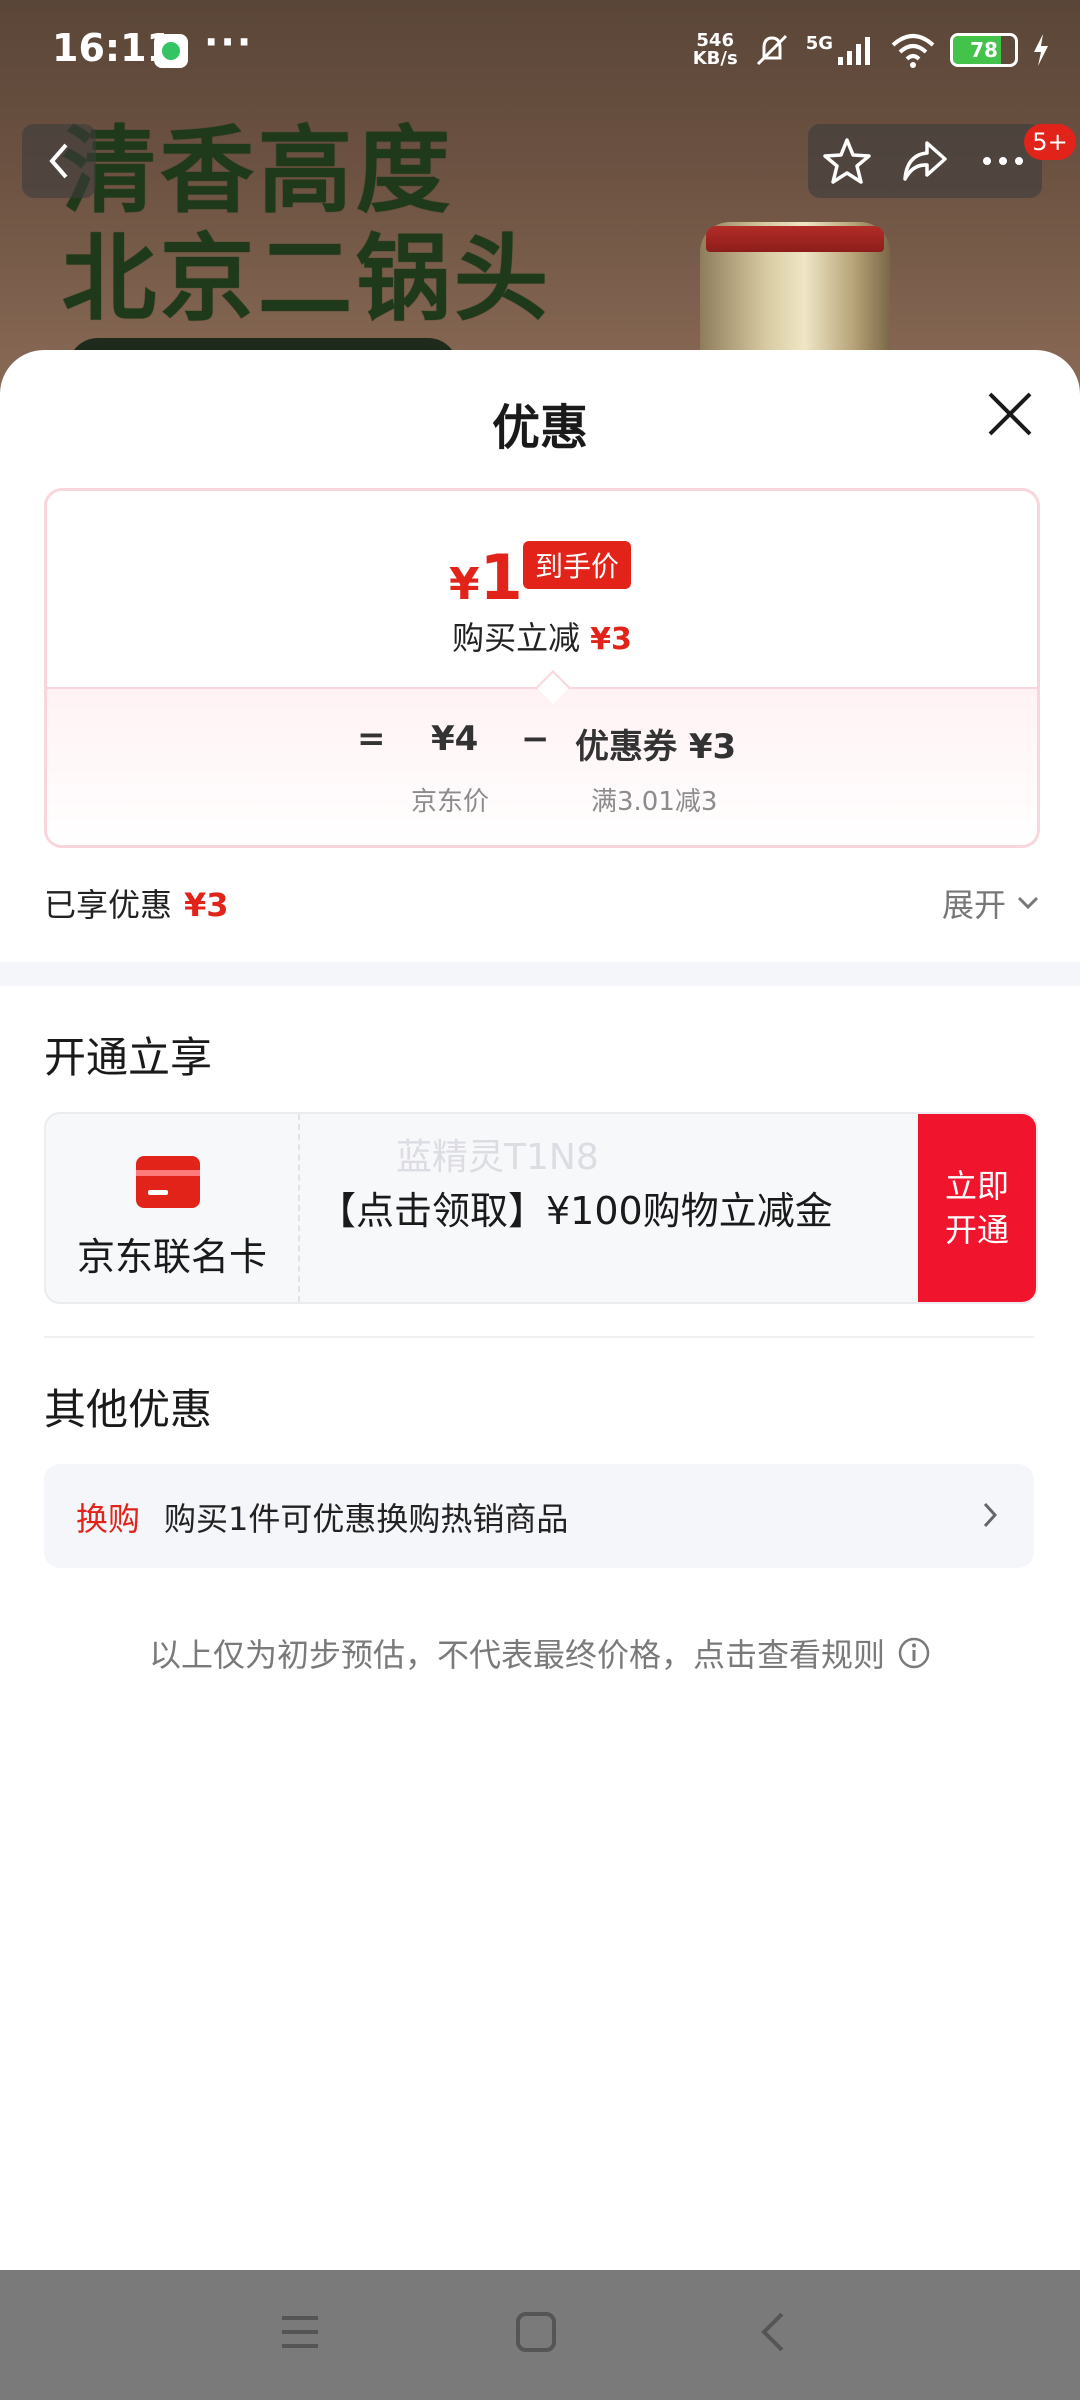 Image resolution: width=1080 pixels, height=2400 pixels. What do you see at coordinates (1010, 414) in the screenshot?
I see `close-icon` at bounding box center [1010, 414].